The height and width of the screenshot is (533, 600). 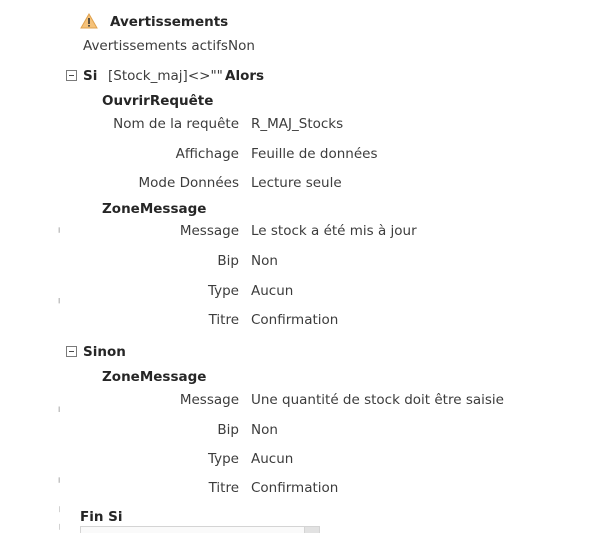 I want to click on arg-label: Affichage, so click(x=207, y=154).